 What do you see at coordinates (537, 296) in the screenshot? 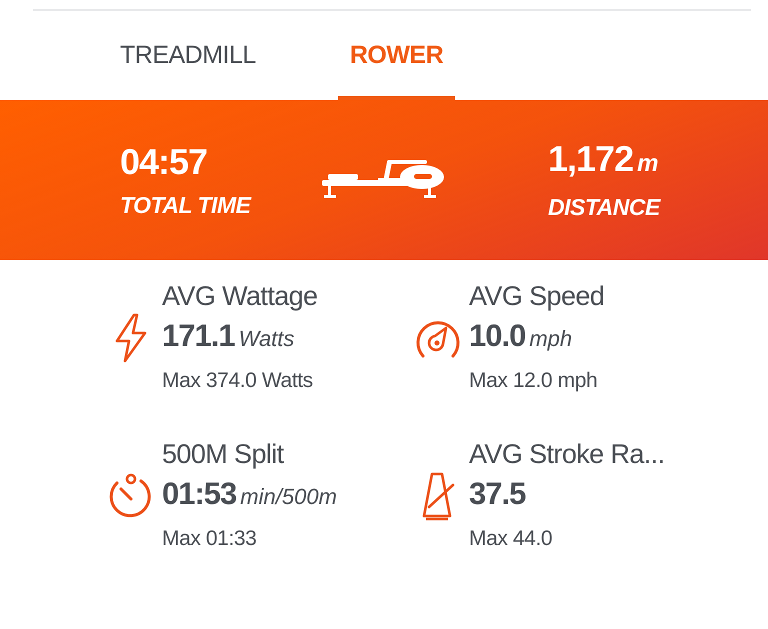
I see `stat-title: AVG Speed` at bounding box center [537, 296].